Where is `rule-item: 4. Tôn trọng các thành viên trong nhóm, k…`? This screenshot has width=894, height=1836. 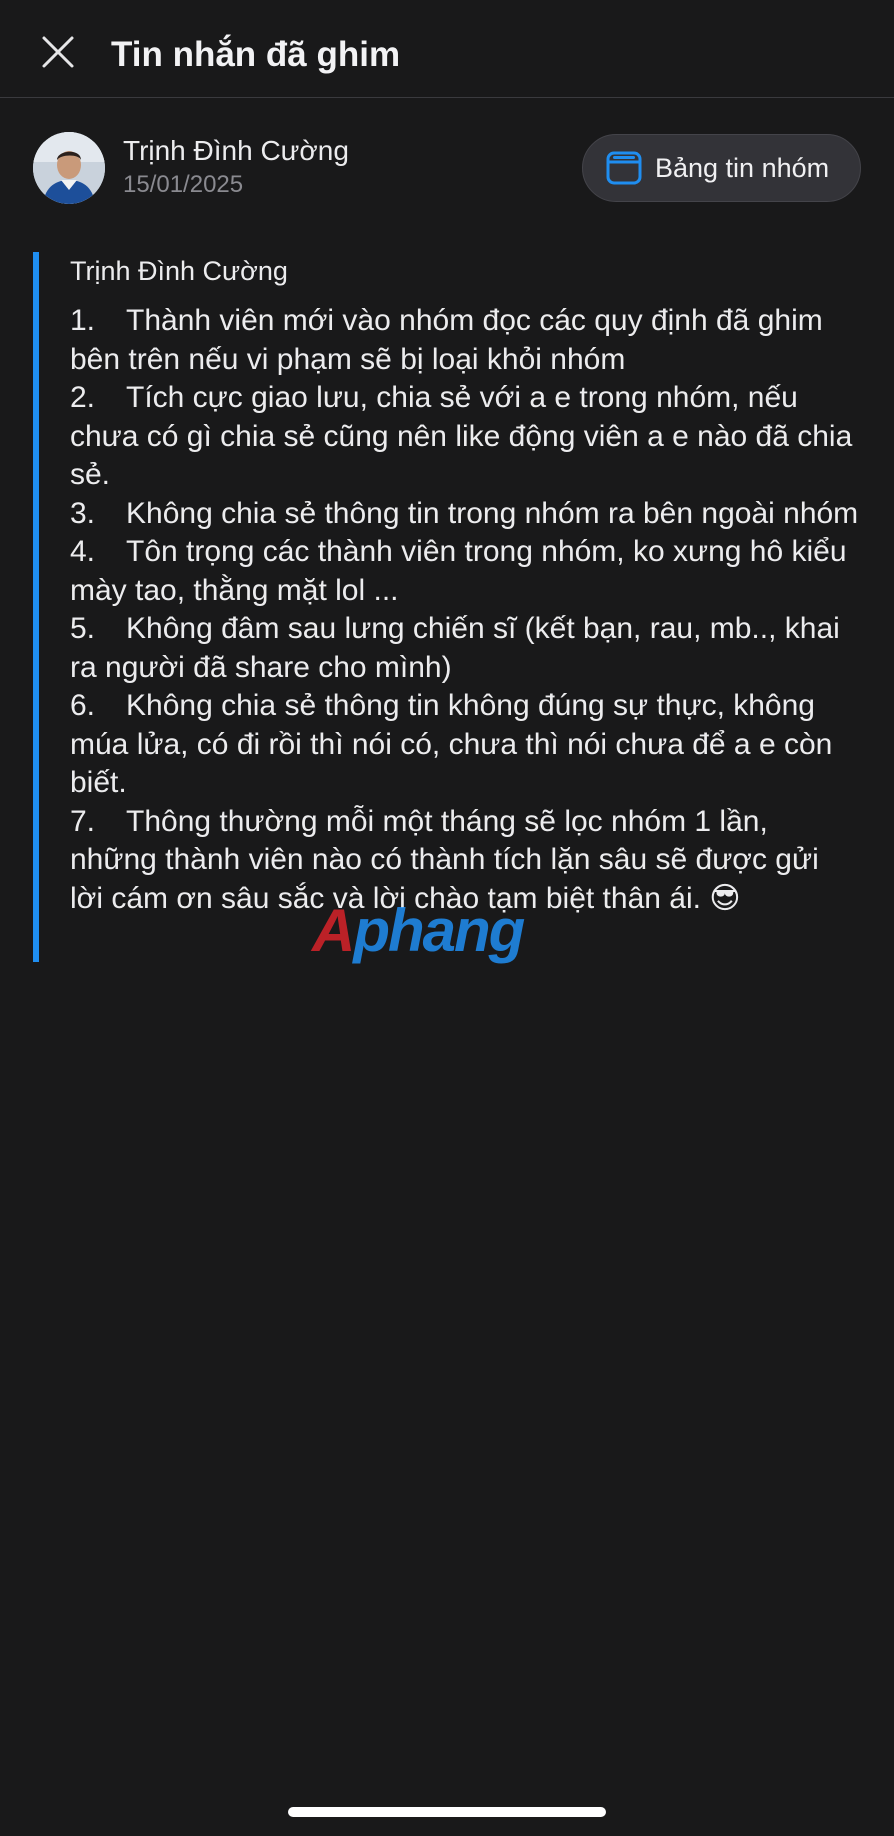 rule-item: 4. Tôn trọng các thành viên trong nhóm, k… is located at coordinates (465, 571).